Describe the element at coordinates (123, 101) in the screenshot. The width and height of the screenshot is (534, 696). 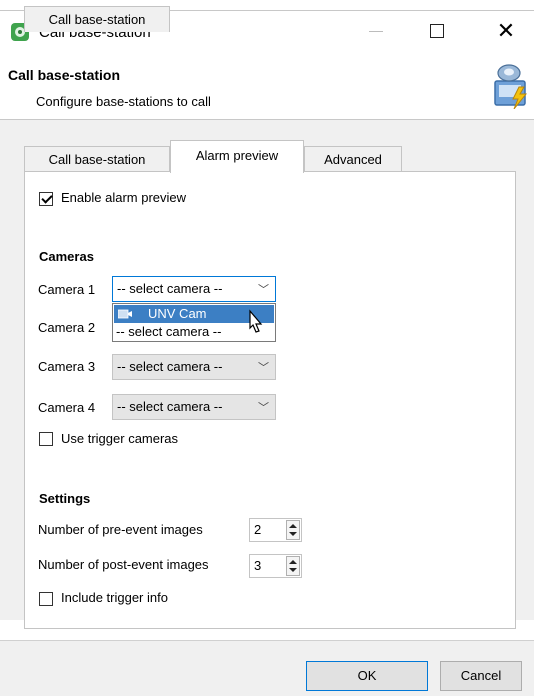
I see `header-subtitle: Configure base-stations to call` at that location.